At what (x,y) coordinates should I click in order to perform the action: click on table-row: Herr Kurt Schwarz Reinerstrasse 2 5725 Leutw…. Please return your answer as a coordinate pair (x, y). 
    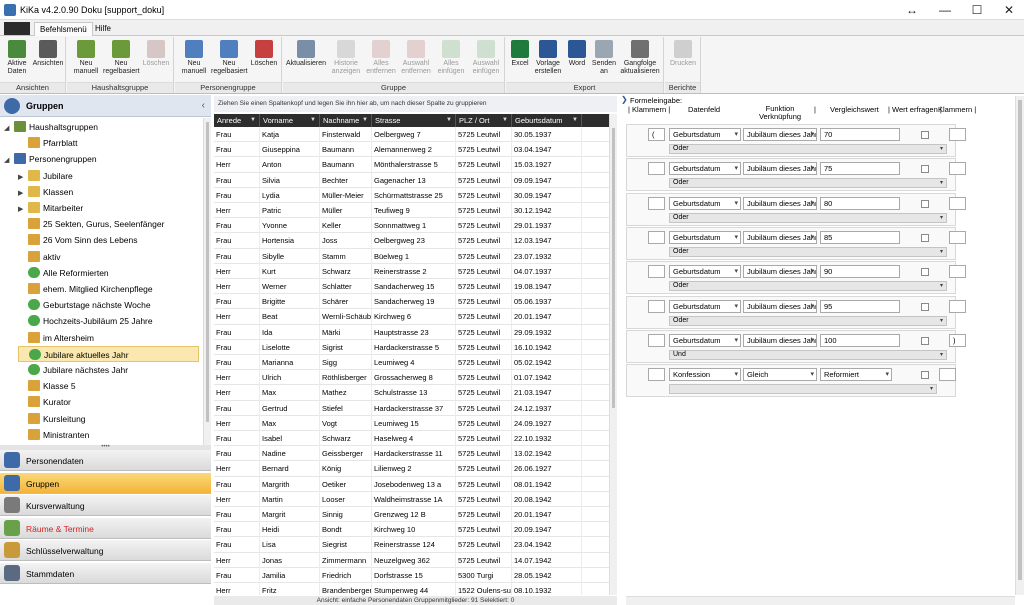
    Looking at the image, I should click on (411, 271).